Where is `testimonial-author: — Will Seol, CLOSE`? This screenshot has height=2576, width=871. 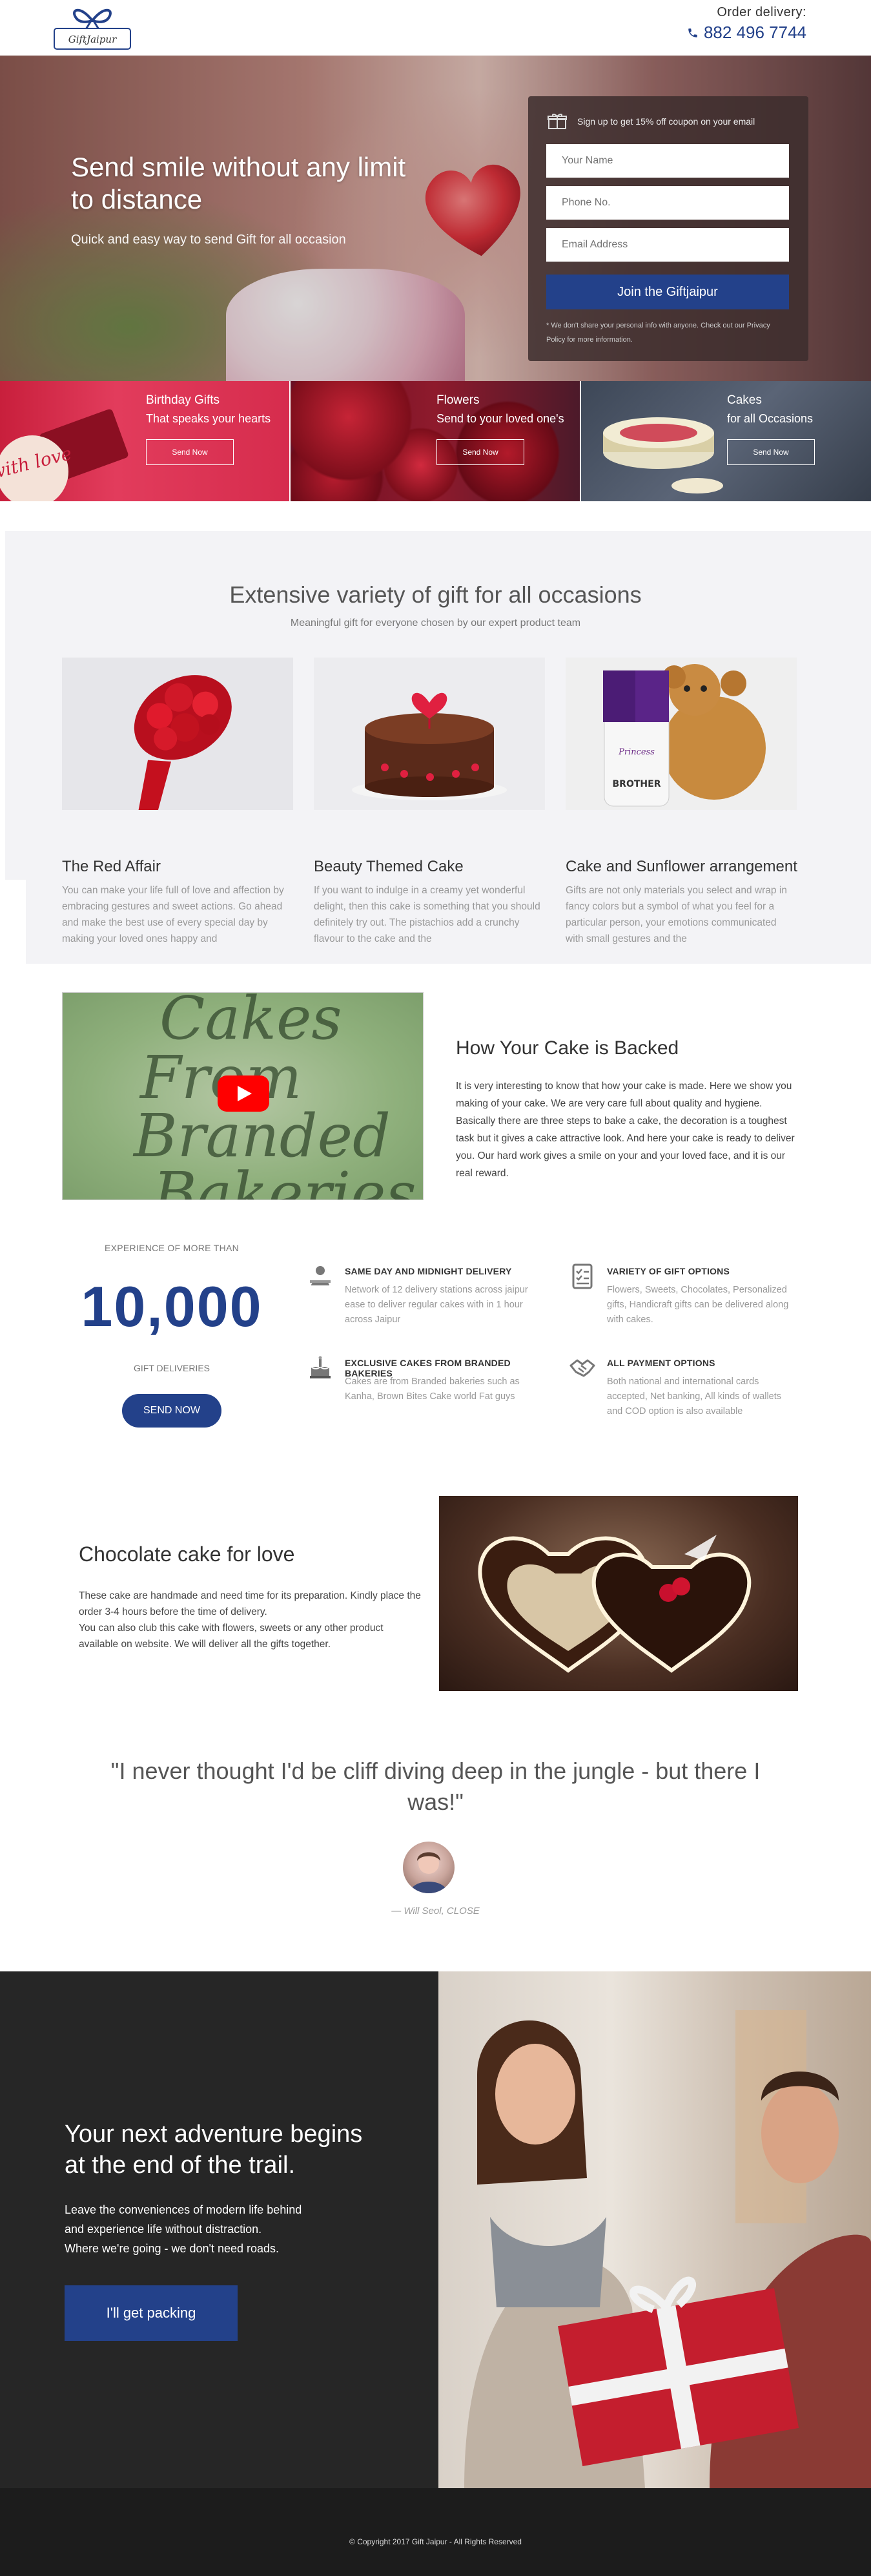 testimonial-author: — Will Seol, CLOSE is located at coordinates (435, 1911).